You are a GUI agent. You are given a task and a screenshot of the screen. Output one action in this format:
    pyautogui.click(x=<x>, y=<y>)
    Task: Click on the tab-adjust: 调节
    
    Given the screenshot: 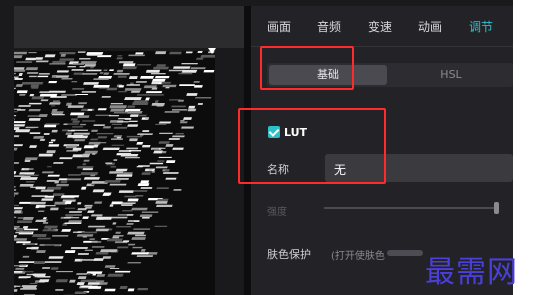 What is the action you would take?
    pyautogui.click(x=481, y=26)
    